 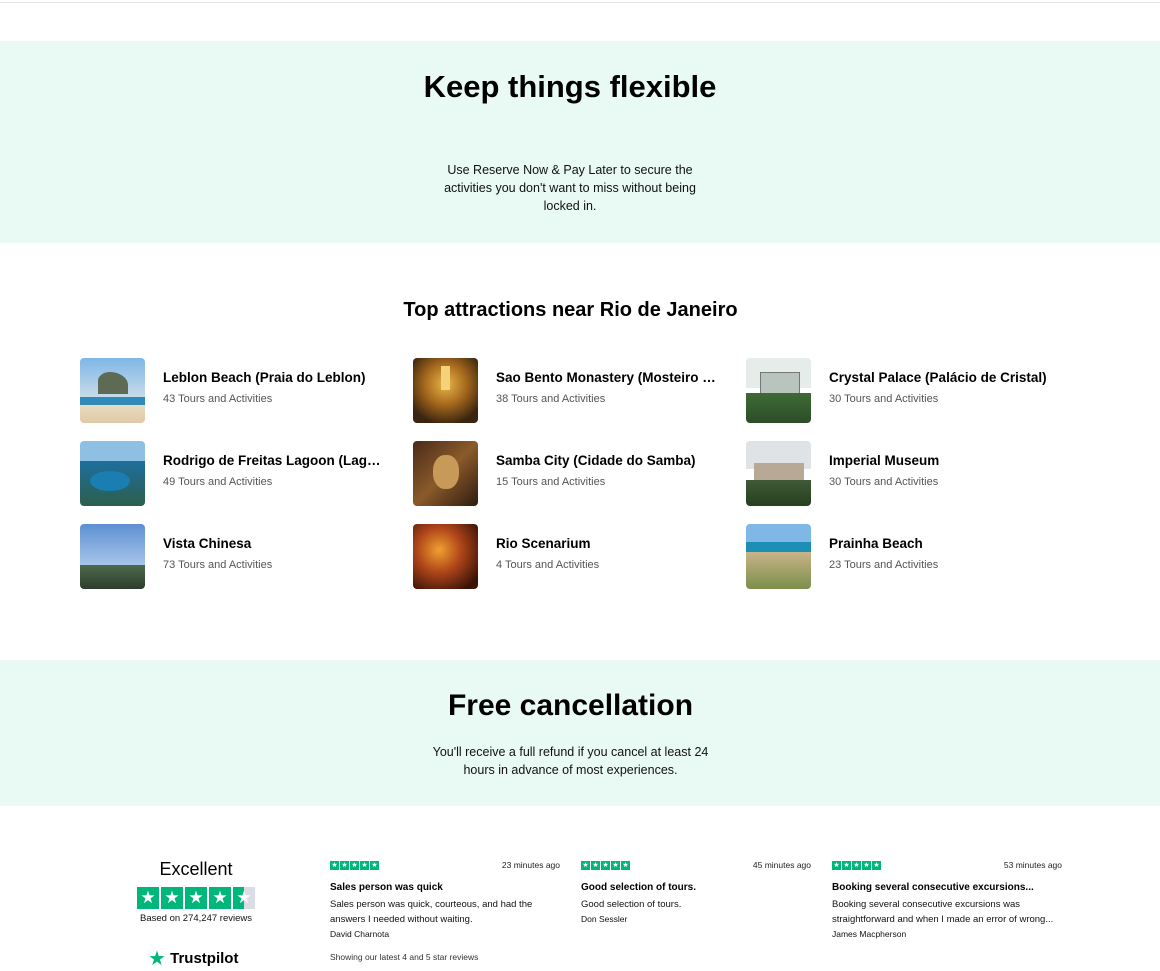 What do you see at coordinates (906, 473) in the screenshot?
I see `attraction-imperial-museum: Imperial Museum 30 Tours and Activities` at bounding box center [906, 473].